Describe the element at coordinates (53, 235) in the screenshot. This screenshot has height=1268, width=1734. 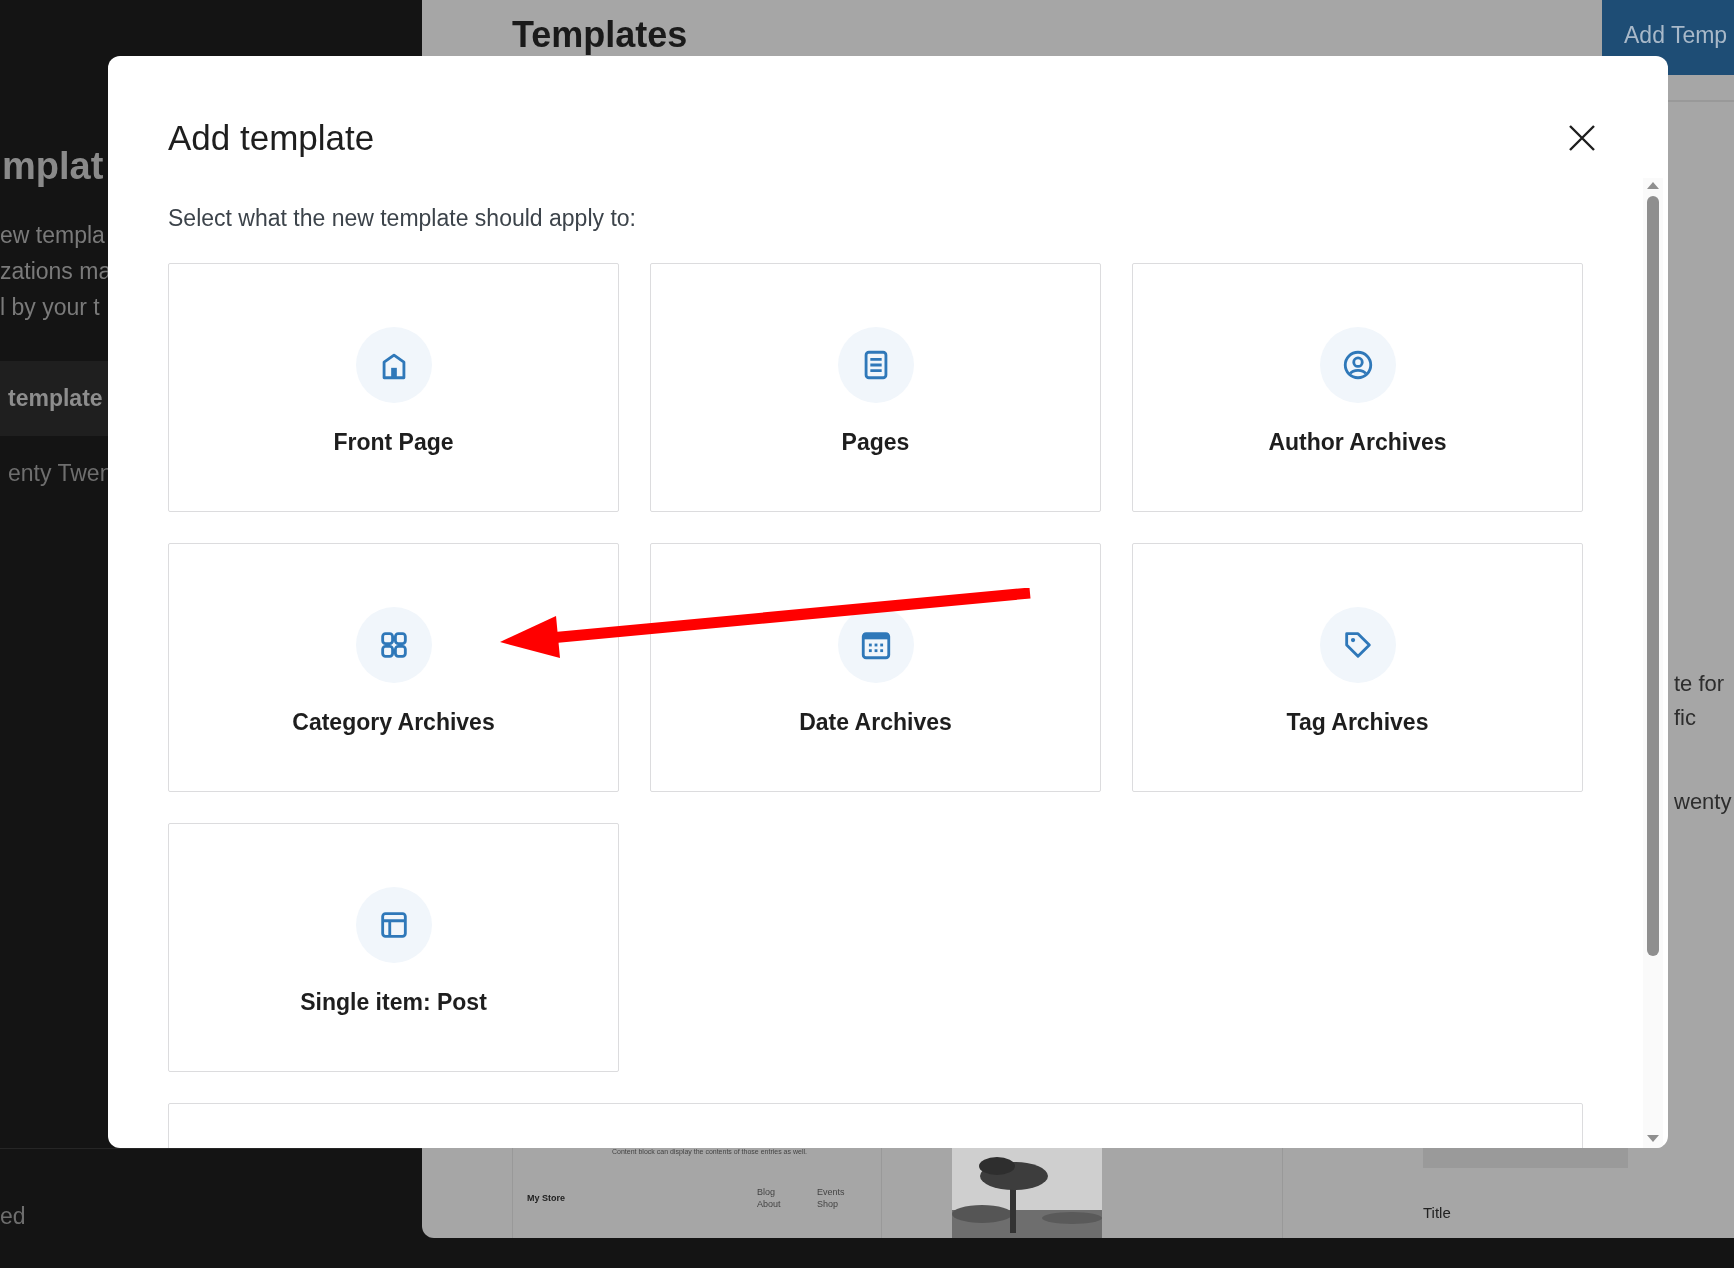
I see `description-text: ew templa` at that location.